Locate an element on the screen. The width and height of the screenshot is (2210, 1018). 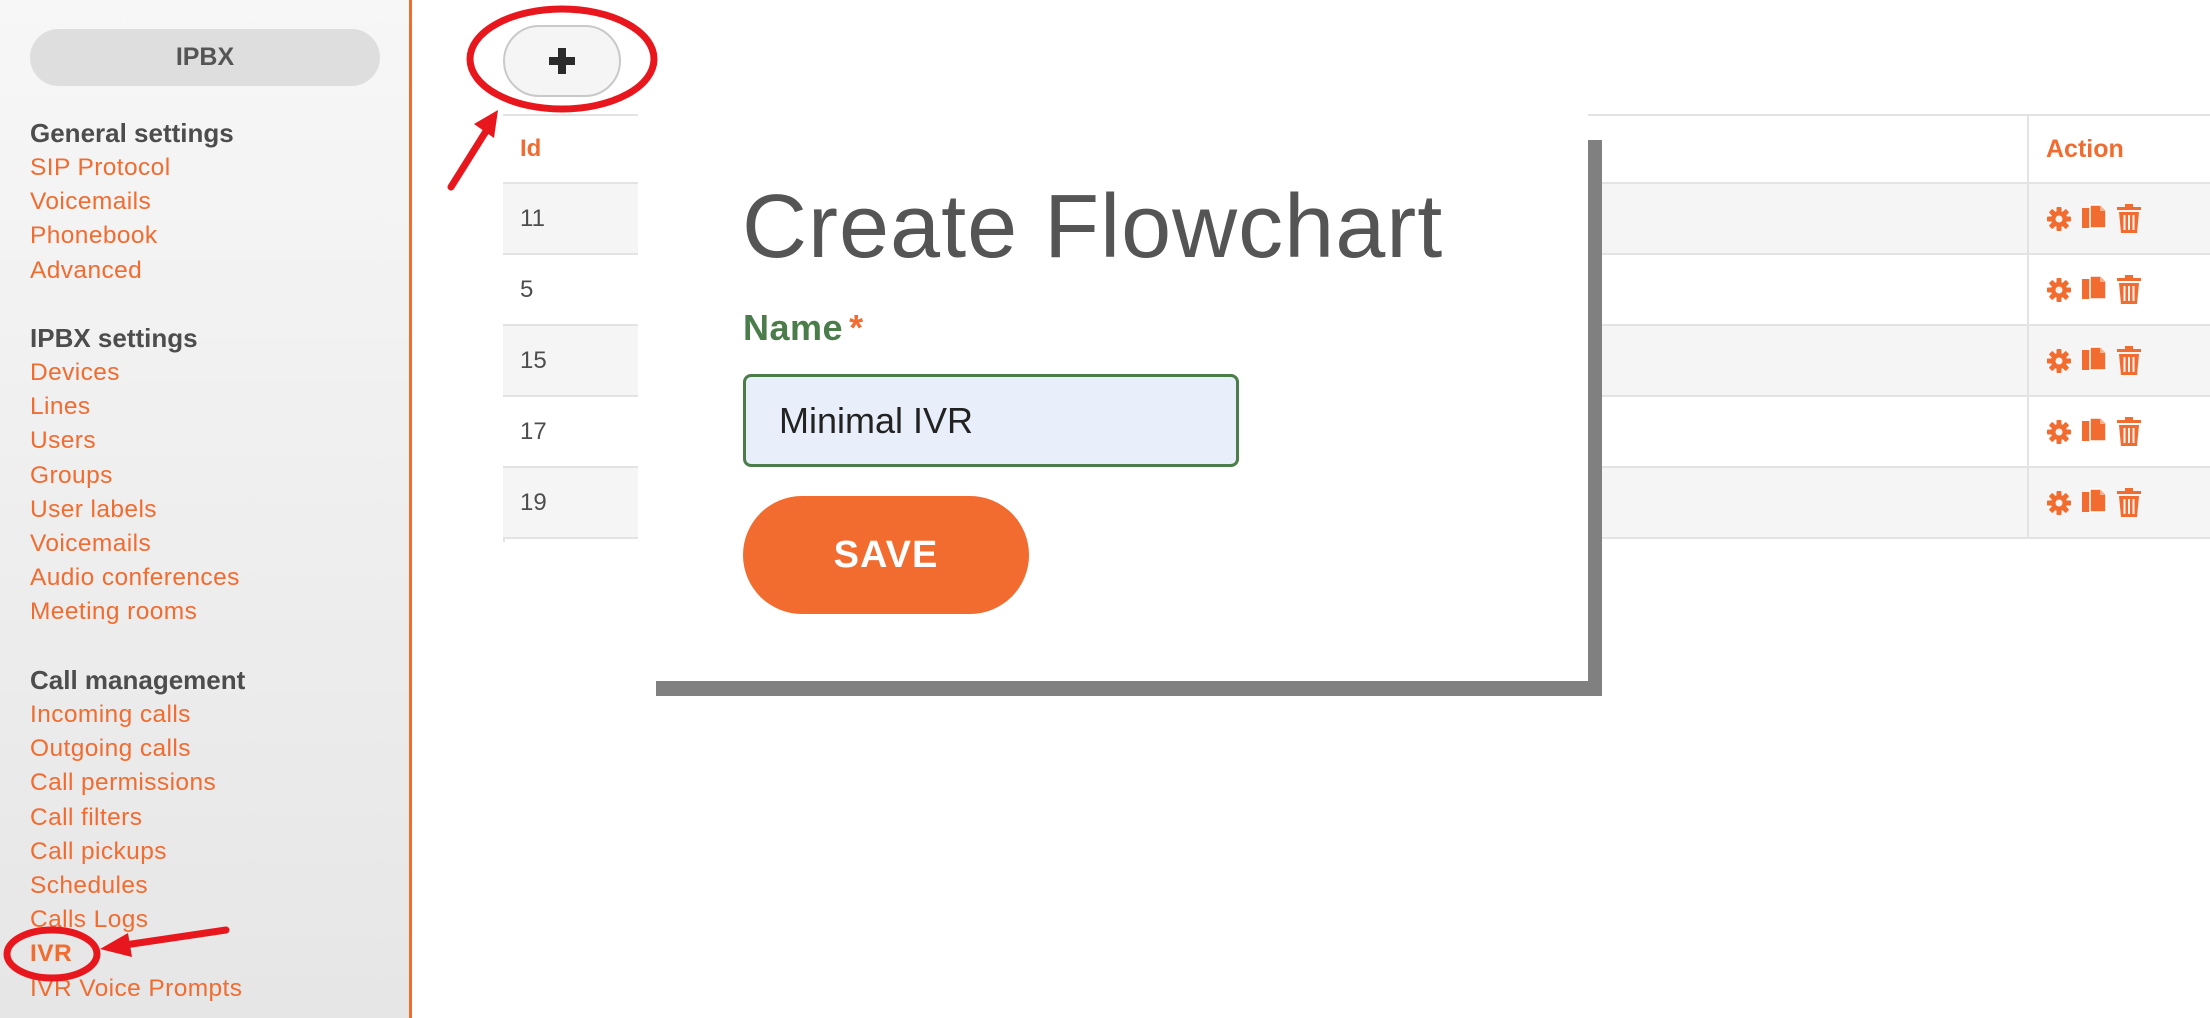
row-id: 5 is located at coordinates (527, 289).